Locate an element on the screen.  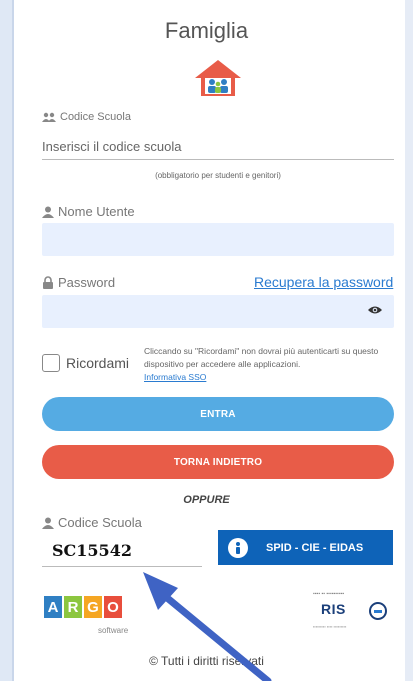
school-code-label-row: Codice Scuola is located at coordinates (86, 117).